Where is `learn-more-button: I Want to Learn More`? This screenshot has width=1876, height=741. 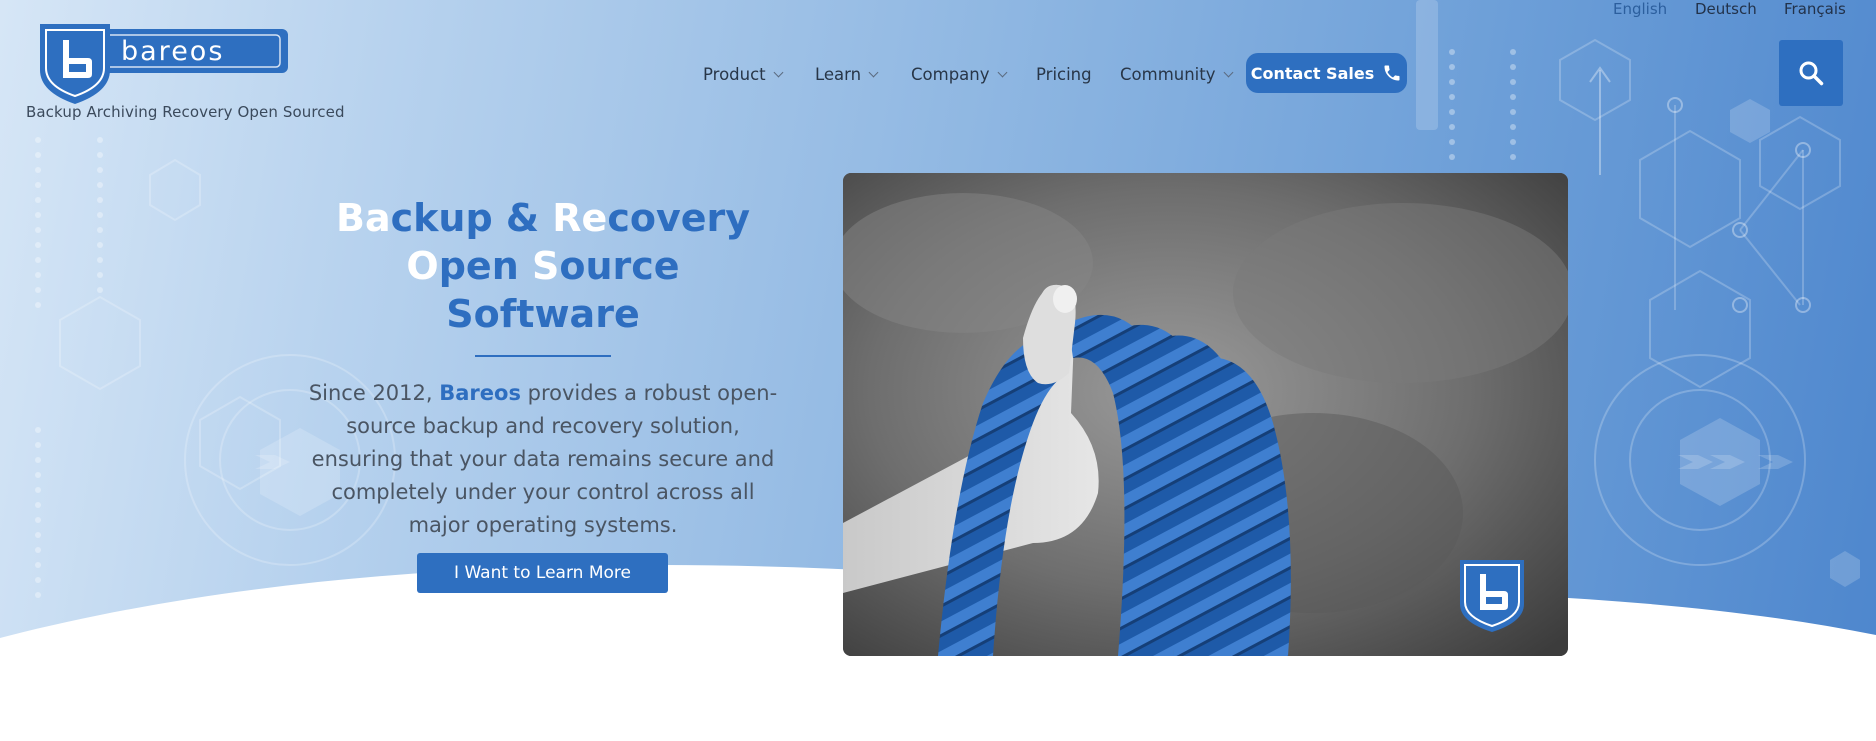
learn-more-button: I Want to Learn More is located at coordinates (542, 573).